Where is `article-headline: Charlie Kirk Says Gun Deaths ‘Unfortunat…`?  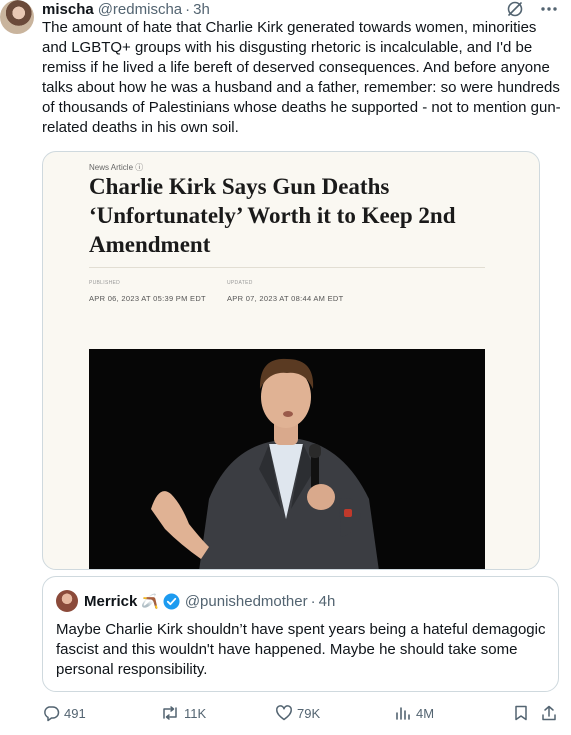 article-headline: Charlie Kirk Says Gun Deaths ‘Unfortunat… is located at coordinates (272, 215).